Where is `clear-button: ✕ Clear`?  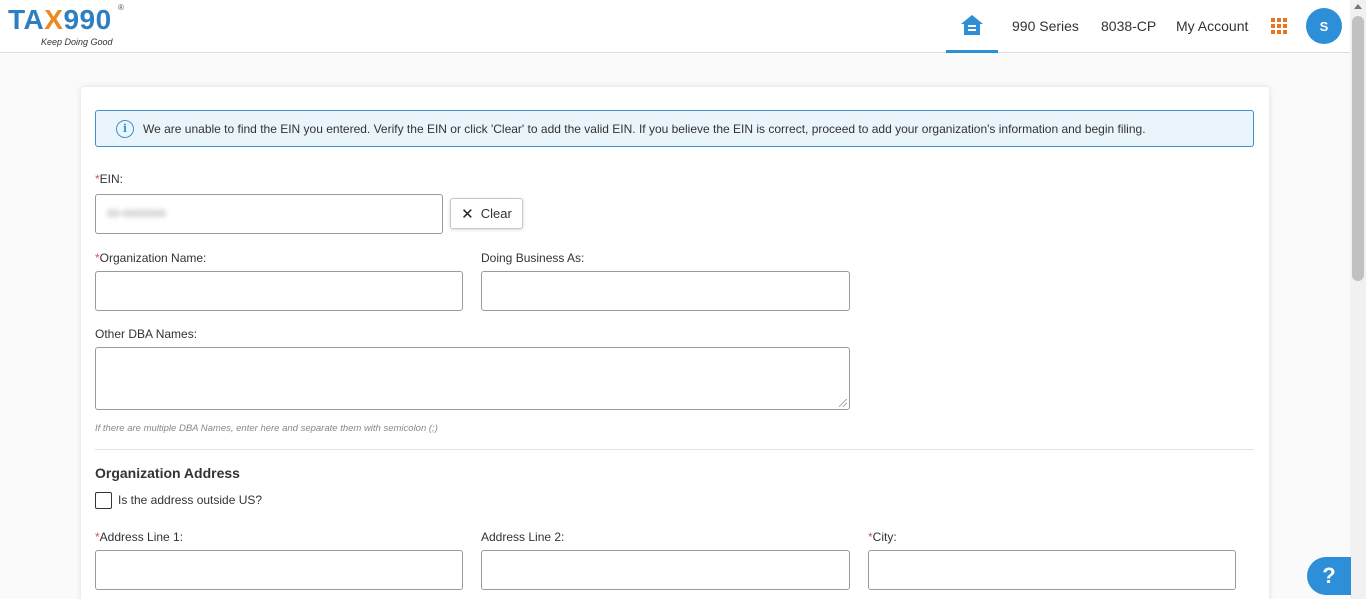 clear-button: ✕ Clear is located at coordinates (486, 213).